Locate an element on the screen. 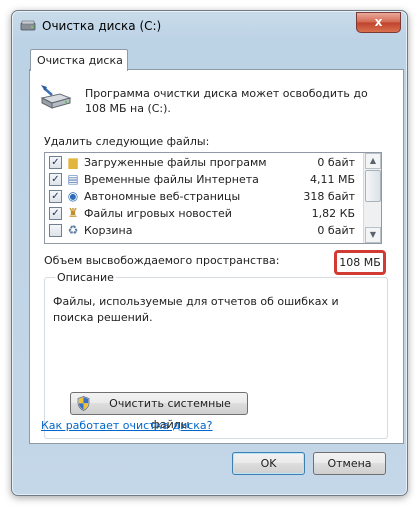 The height and width of the screenshot is (507, 420). list-item: ✓ ▤ Временные файлы Интернета 4,11 МБ is located at coordinates (203, 179).